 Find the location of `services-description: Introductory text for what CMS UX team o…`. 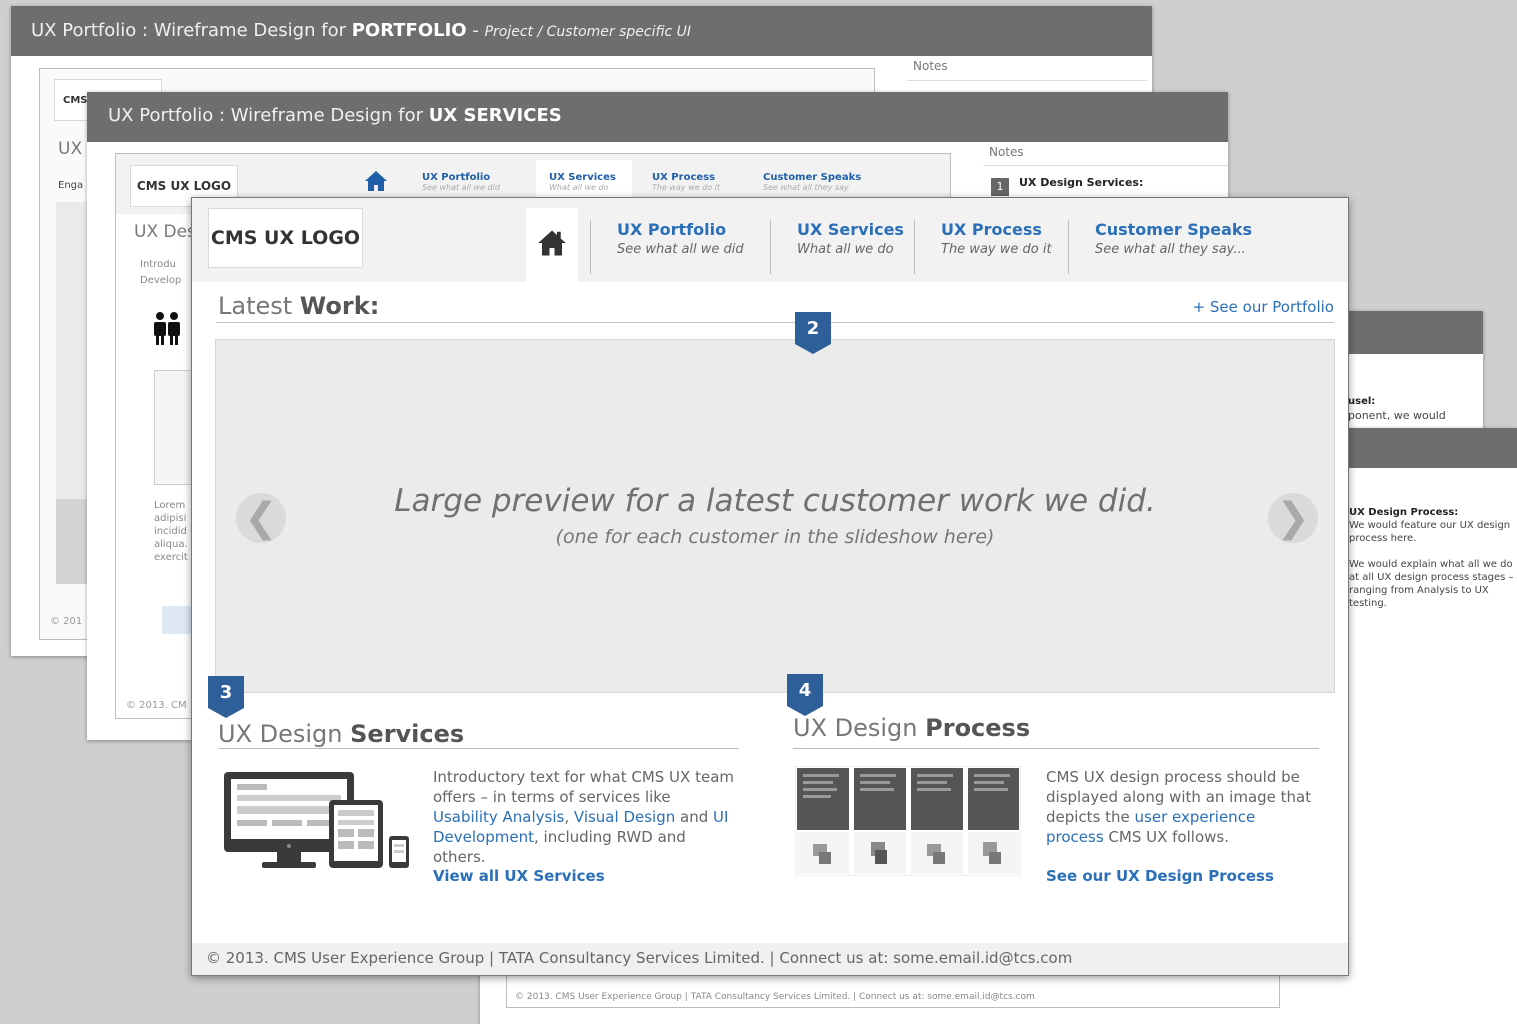

services-description: Introductory text for what CMS UX team o… is located at coordinates (586, 817).